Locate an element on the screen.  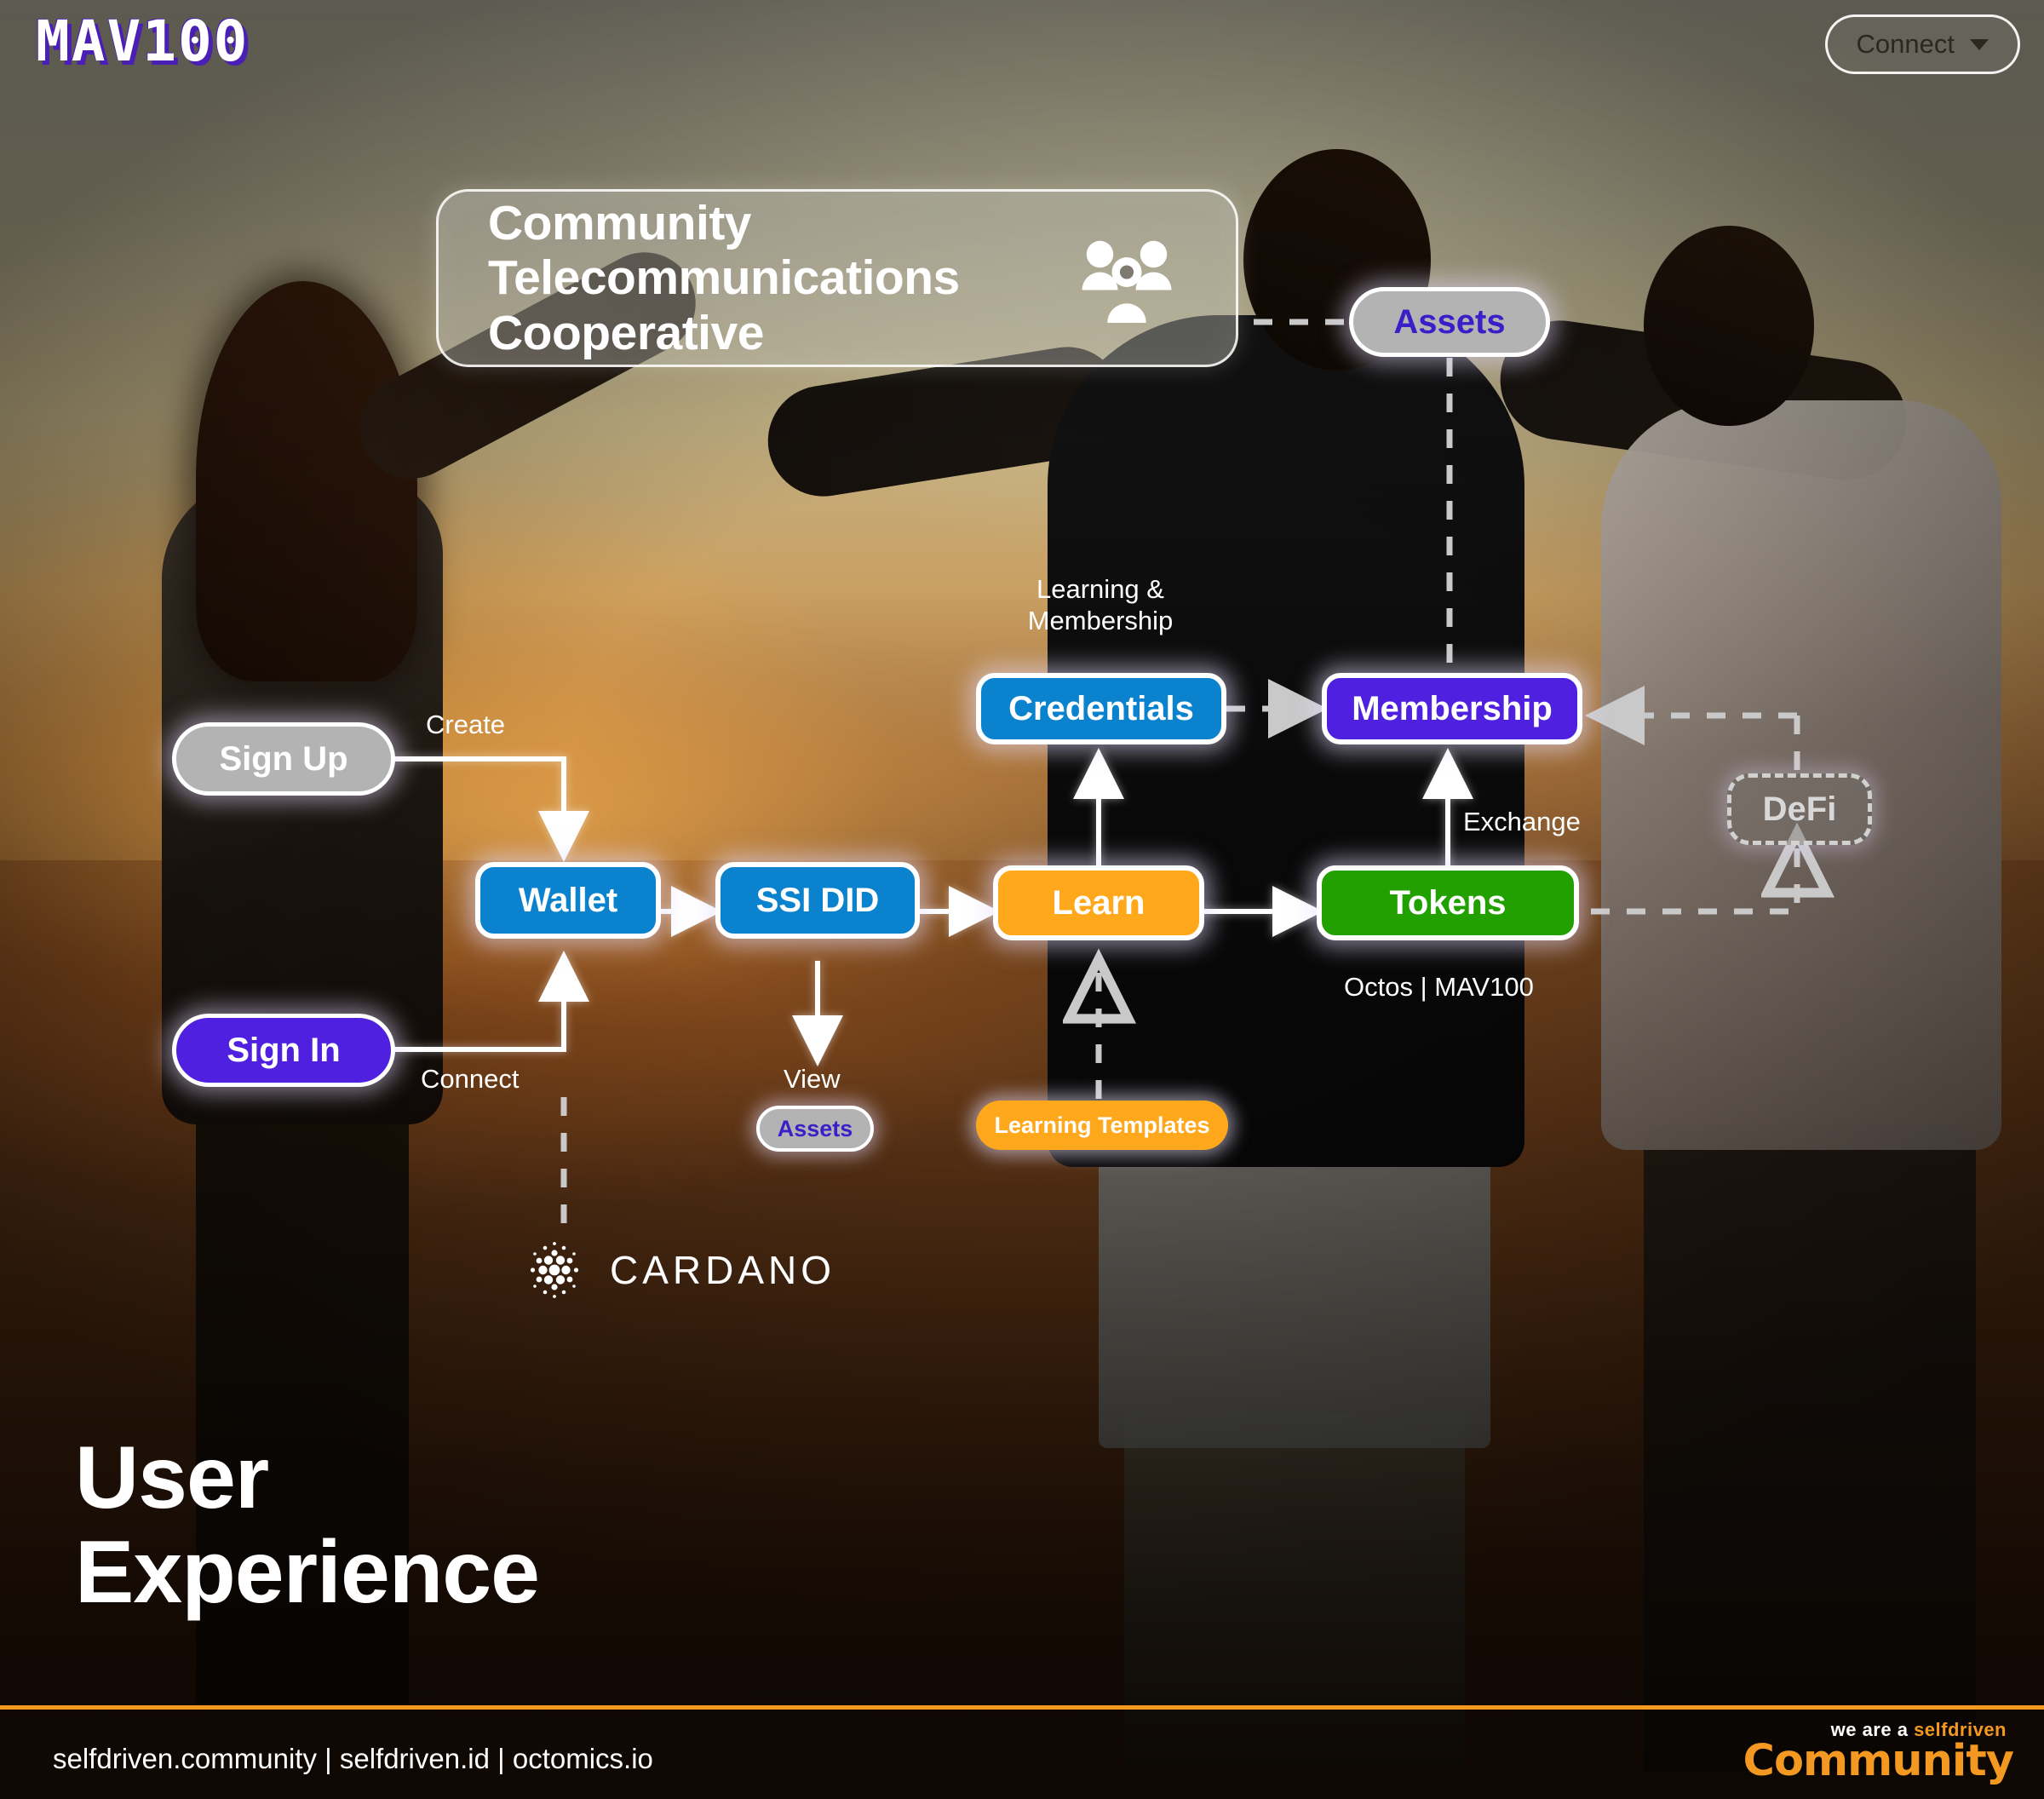
node-label: Wallet is located at coordinates (568, 900).